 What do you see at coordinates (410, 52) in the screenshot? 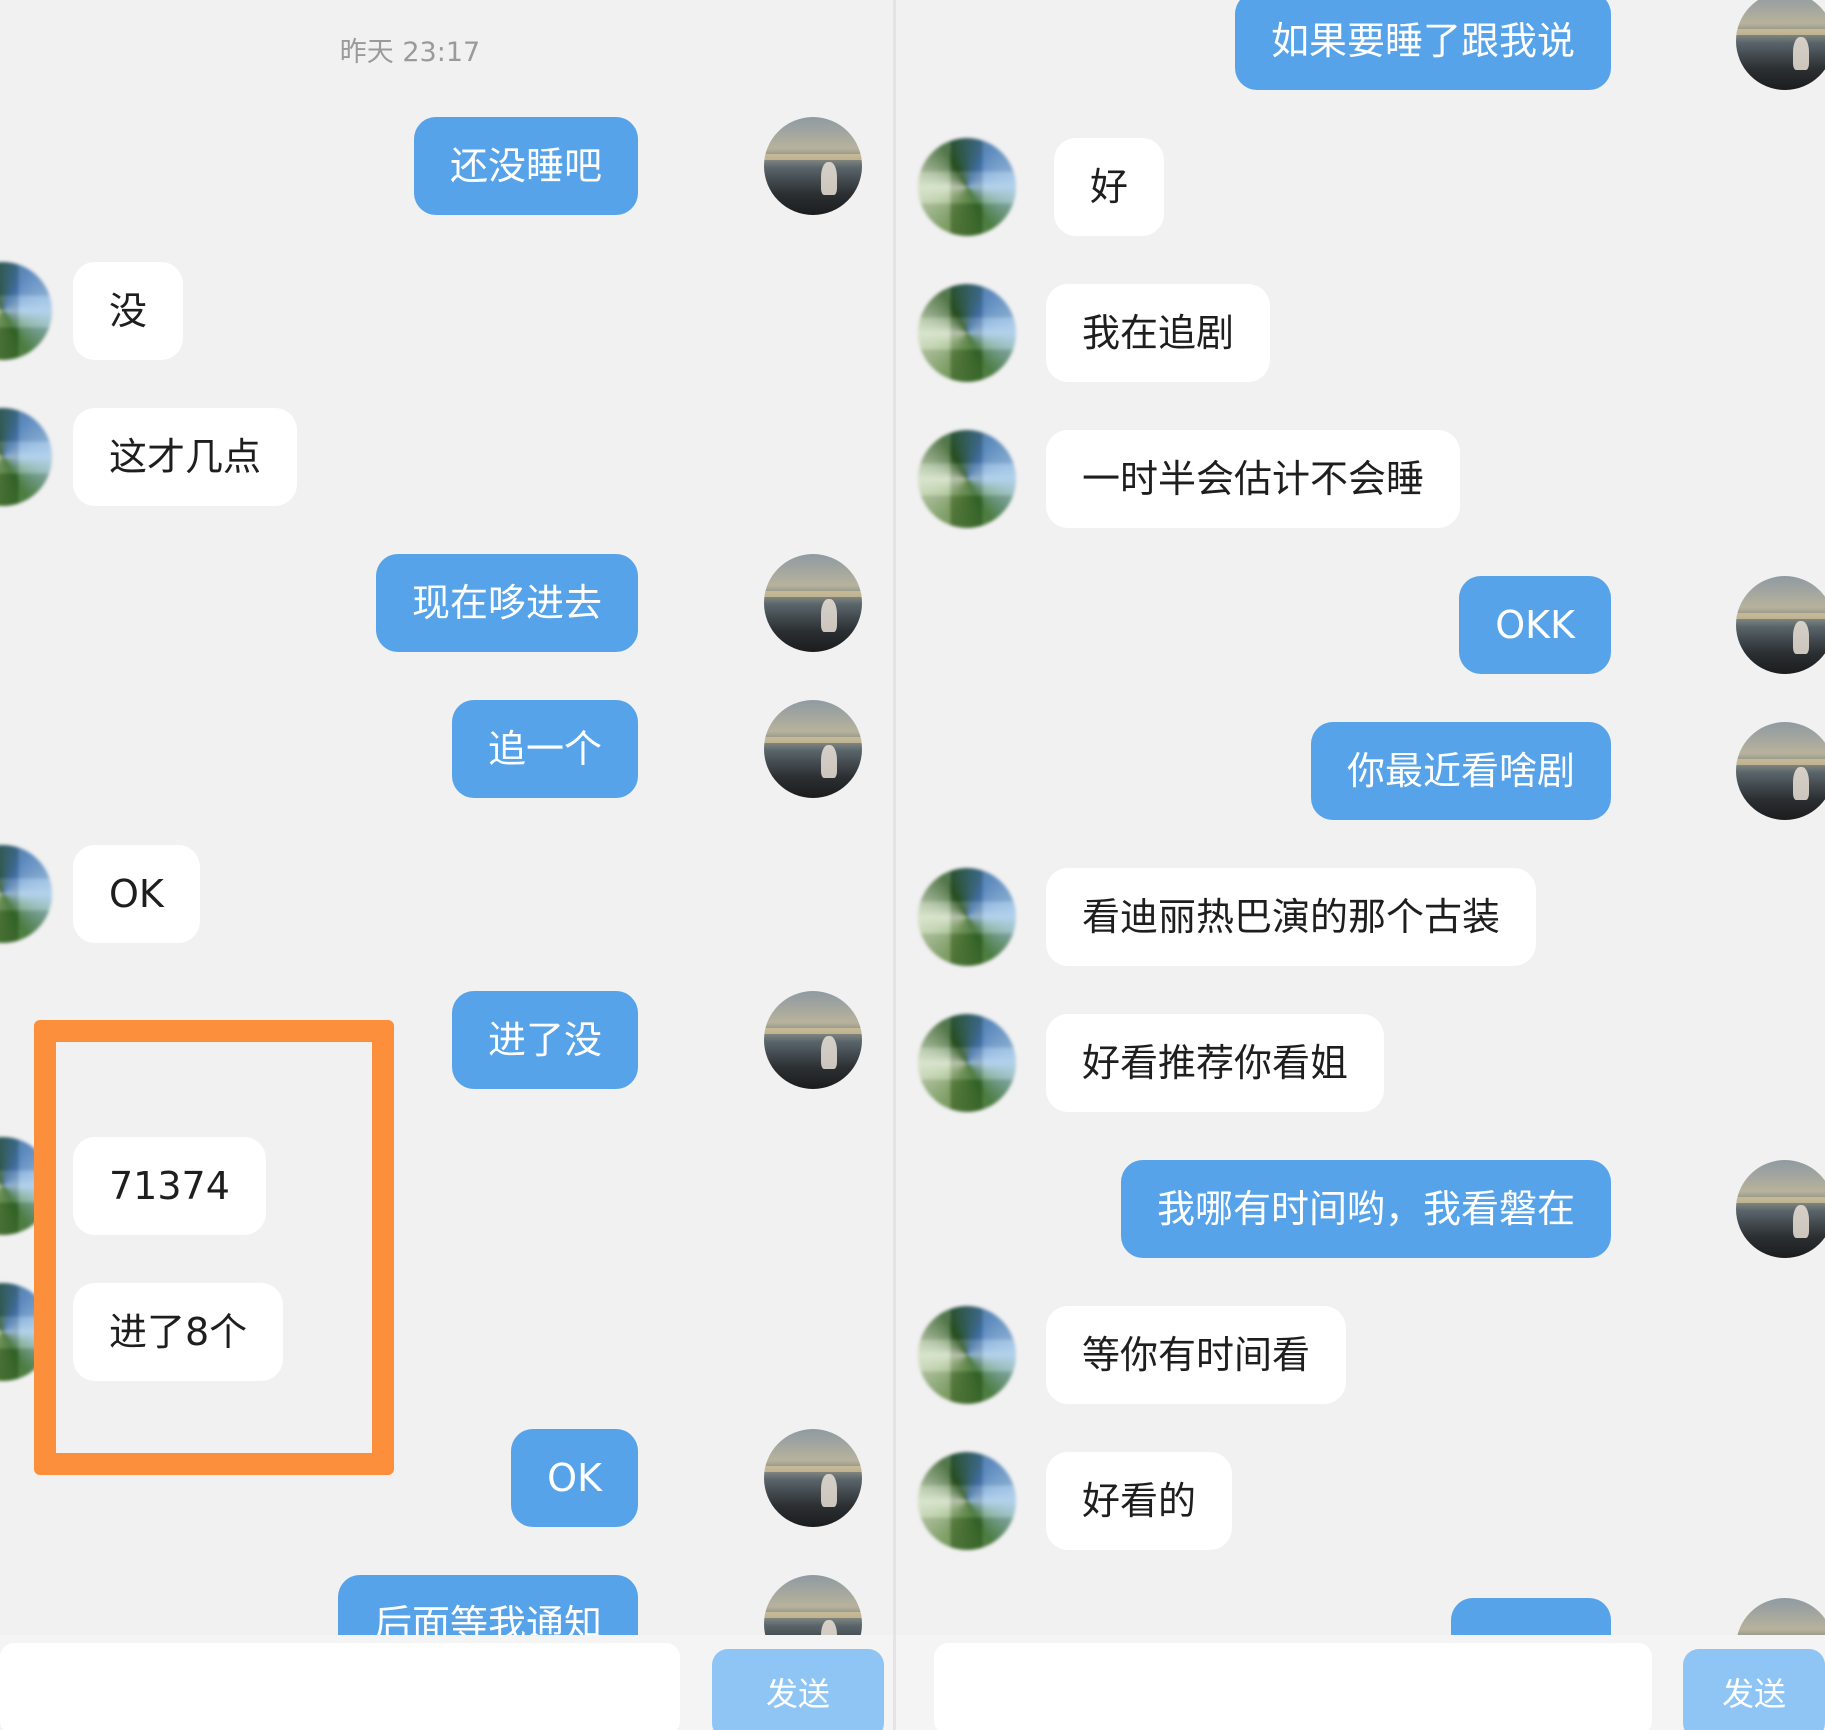
I see `message-timestamp: 昨天 23:17` at bounding box center [410, 52].